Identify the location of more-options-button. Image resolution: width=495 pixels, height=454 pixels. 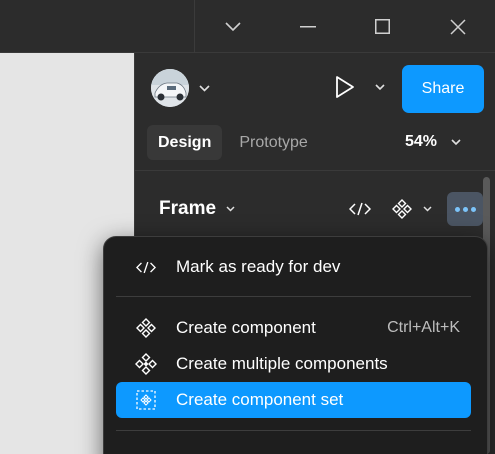
(465, 209).